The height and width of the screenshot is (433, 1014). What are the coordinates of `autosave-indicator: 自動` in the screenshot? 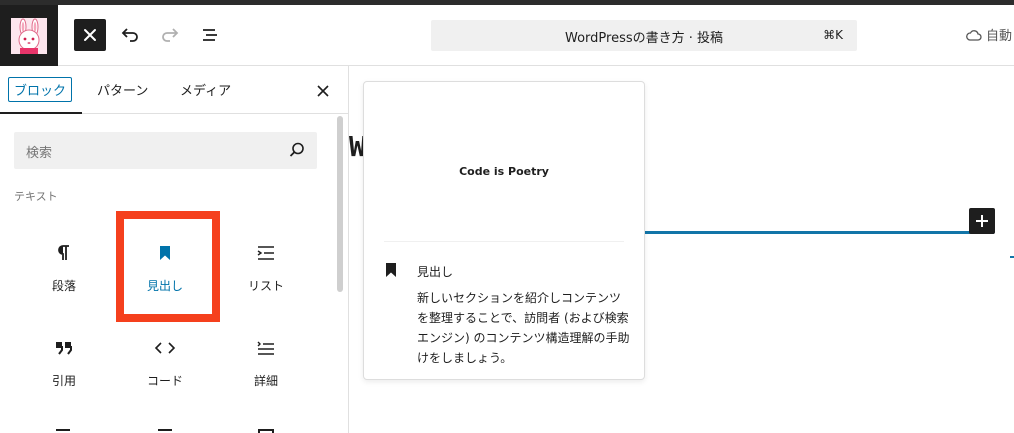 It's located at (989, 34).